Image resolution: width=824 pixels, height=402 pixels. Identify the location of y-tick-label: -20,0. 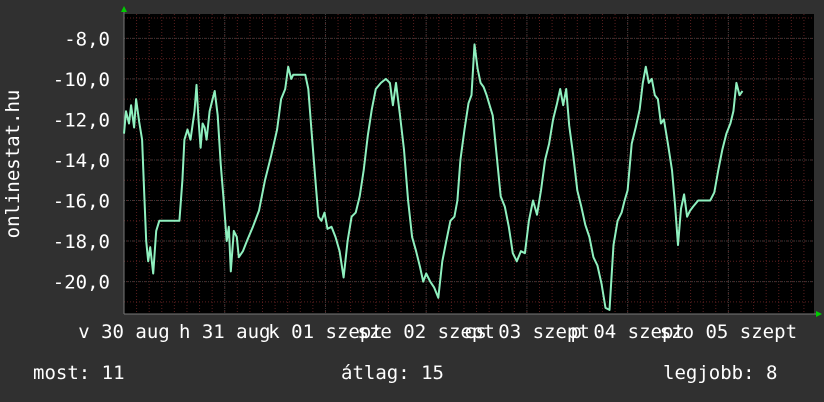
(81, 283).